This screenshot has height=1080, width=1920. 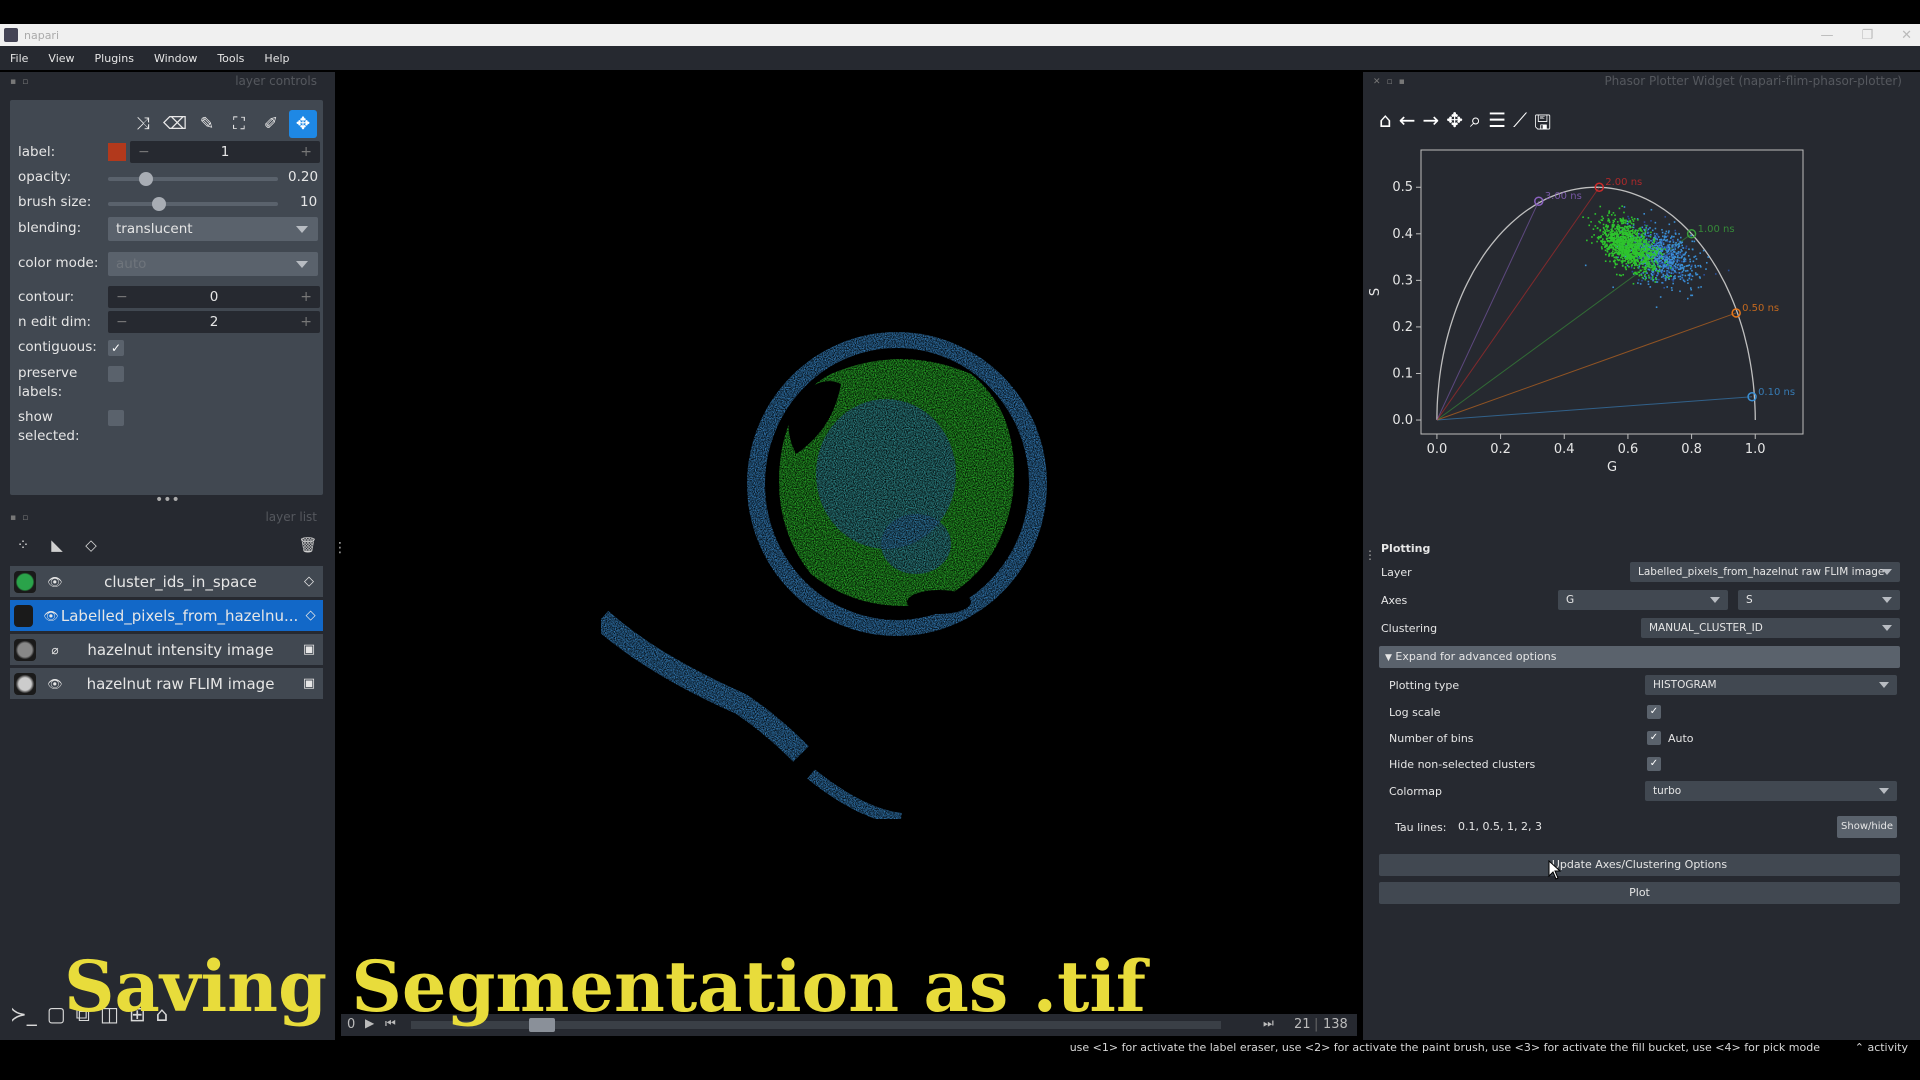 What do you see at coordinates (1622, 827) in the screenshot?
I see `tau-lines-input: 0.1, 0.5, 1, 2, 3` at bounding box center [1622, 827].